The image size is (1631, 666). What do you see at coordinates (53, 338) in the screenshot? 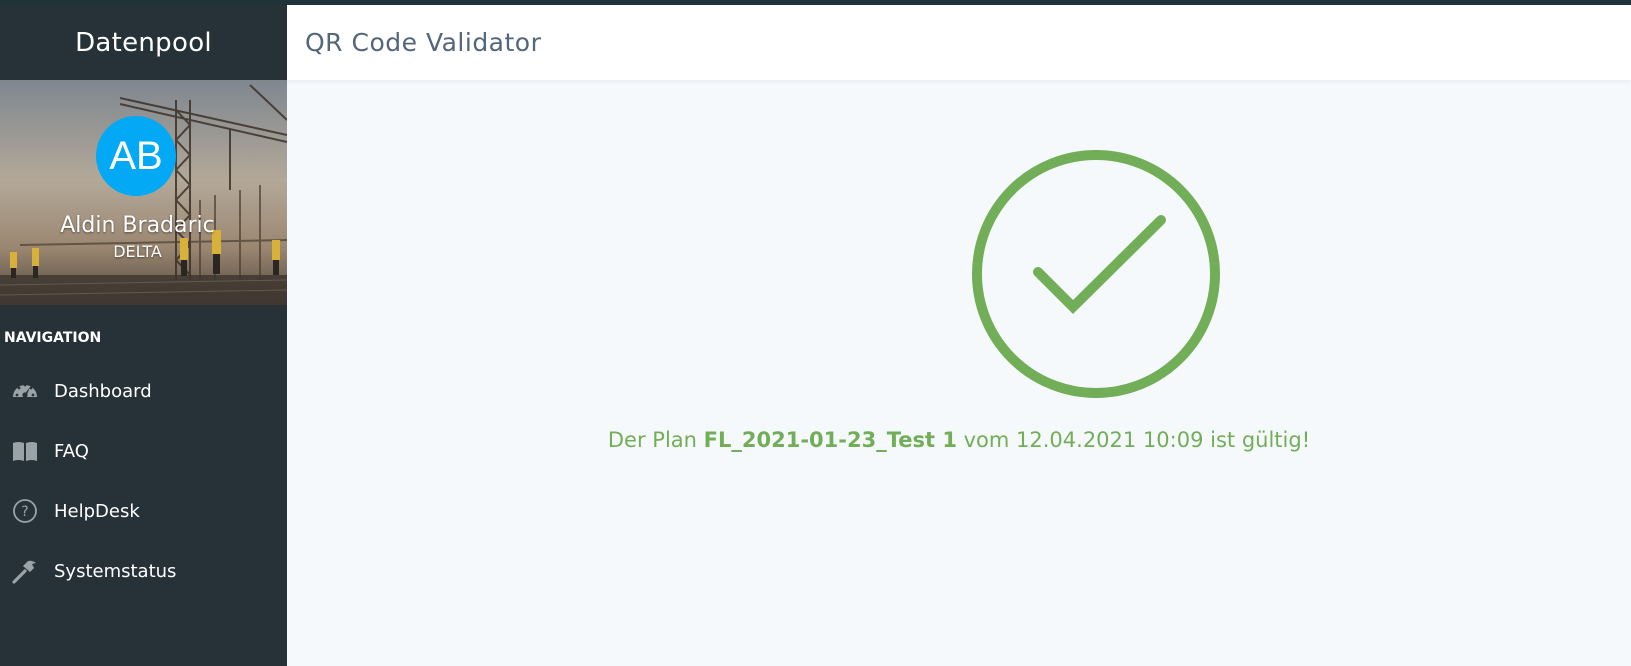
I see `nav-section-heading: NAVIGATION` at bounding box center [53, 338].